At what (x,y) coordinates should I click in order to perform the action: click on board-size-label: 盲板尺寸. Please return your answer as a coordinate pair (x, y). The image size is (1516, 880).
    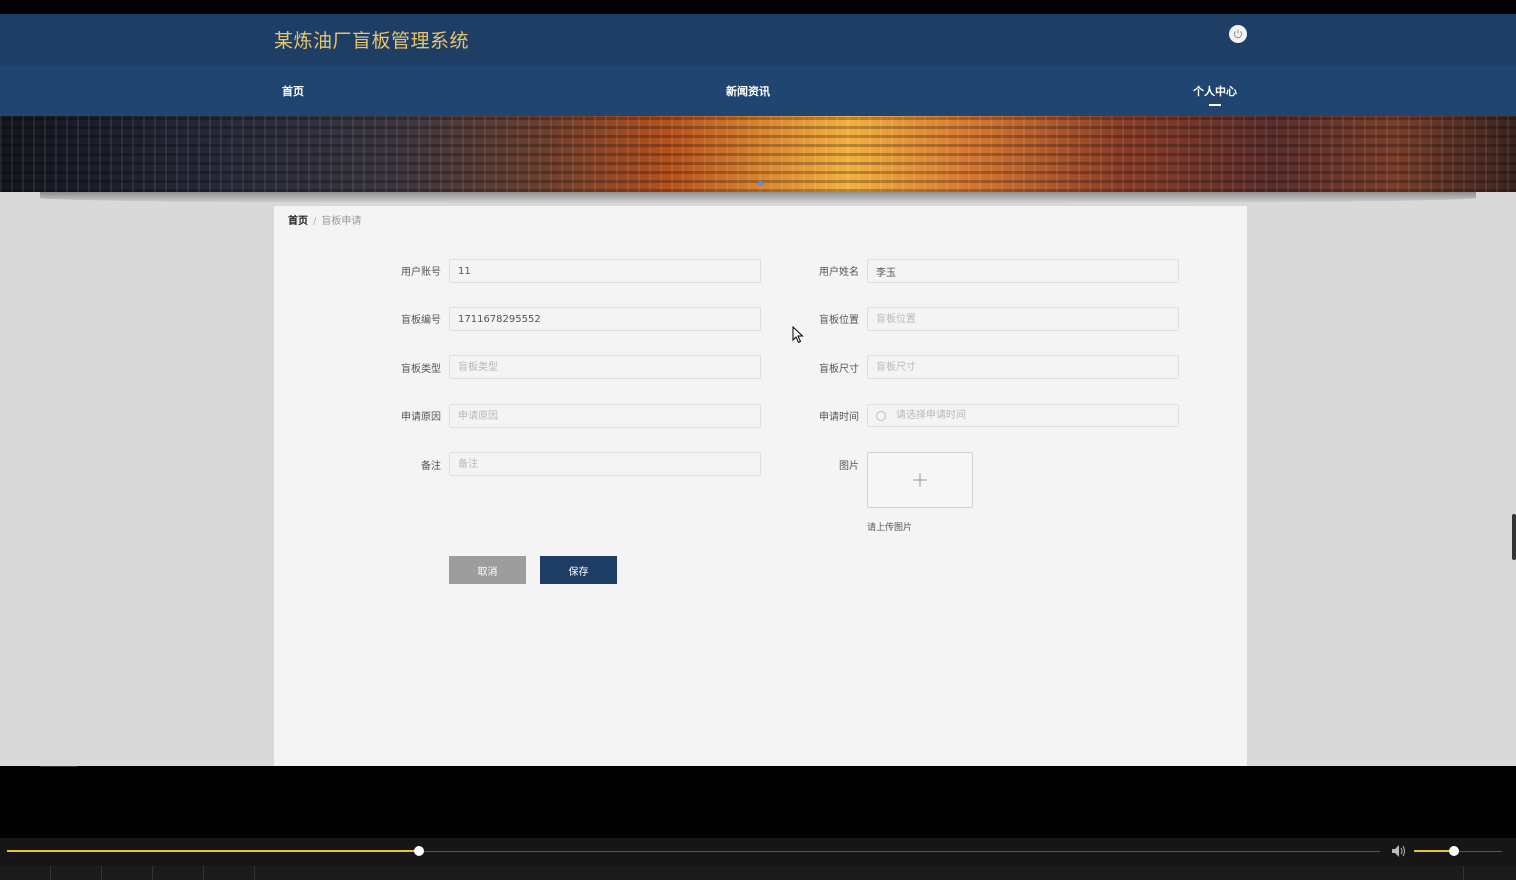
    Looking at the image, I should click on (839, 369).